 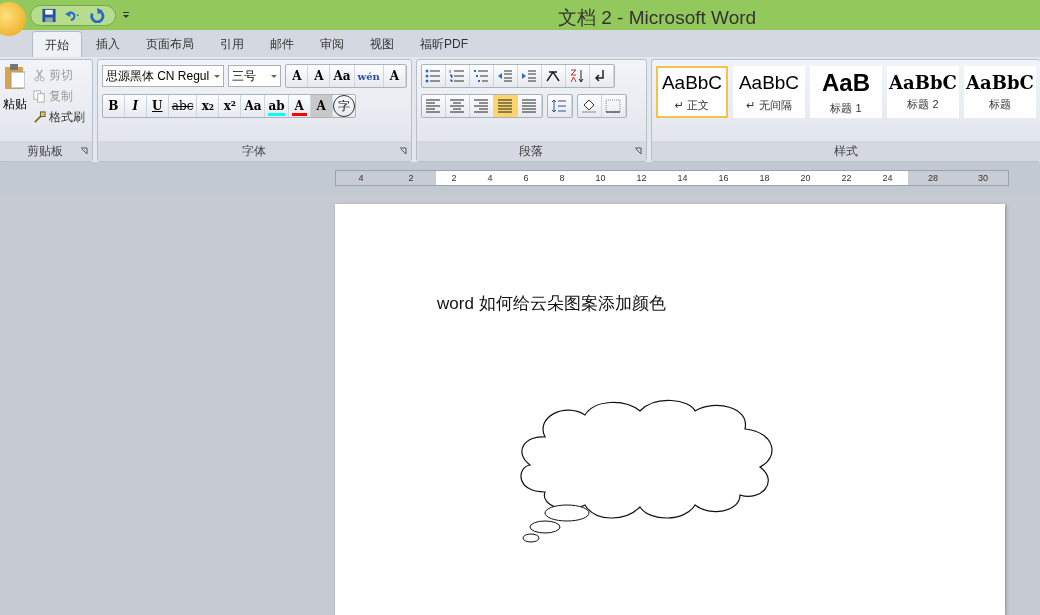 I want to click on scissors-icon, so click(x=39, y=75).